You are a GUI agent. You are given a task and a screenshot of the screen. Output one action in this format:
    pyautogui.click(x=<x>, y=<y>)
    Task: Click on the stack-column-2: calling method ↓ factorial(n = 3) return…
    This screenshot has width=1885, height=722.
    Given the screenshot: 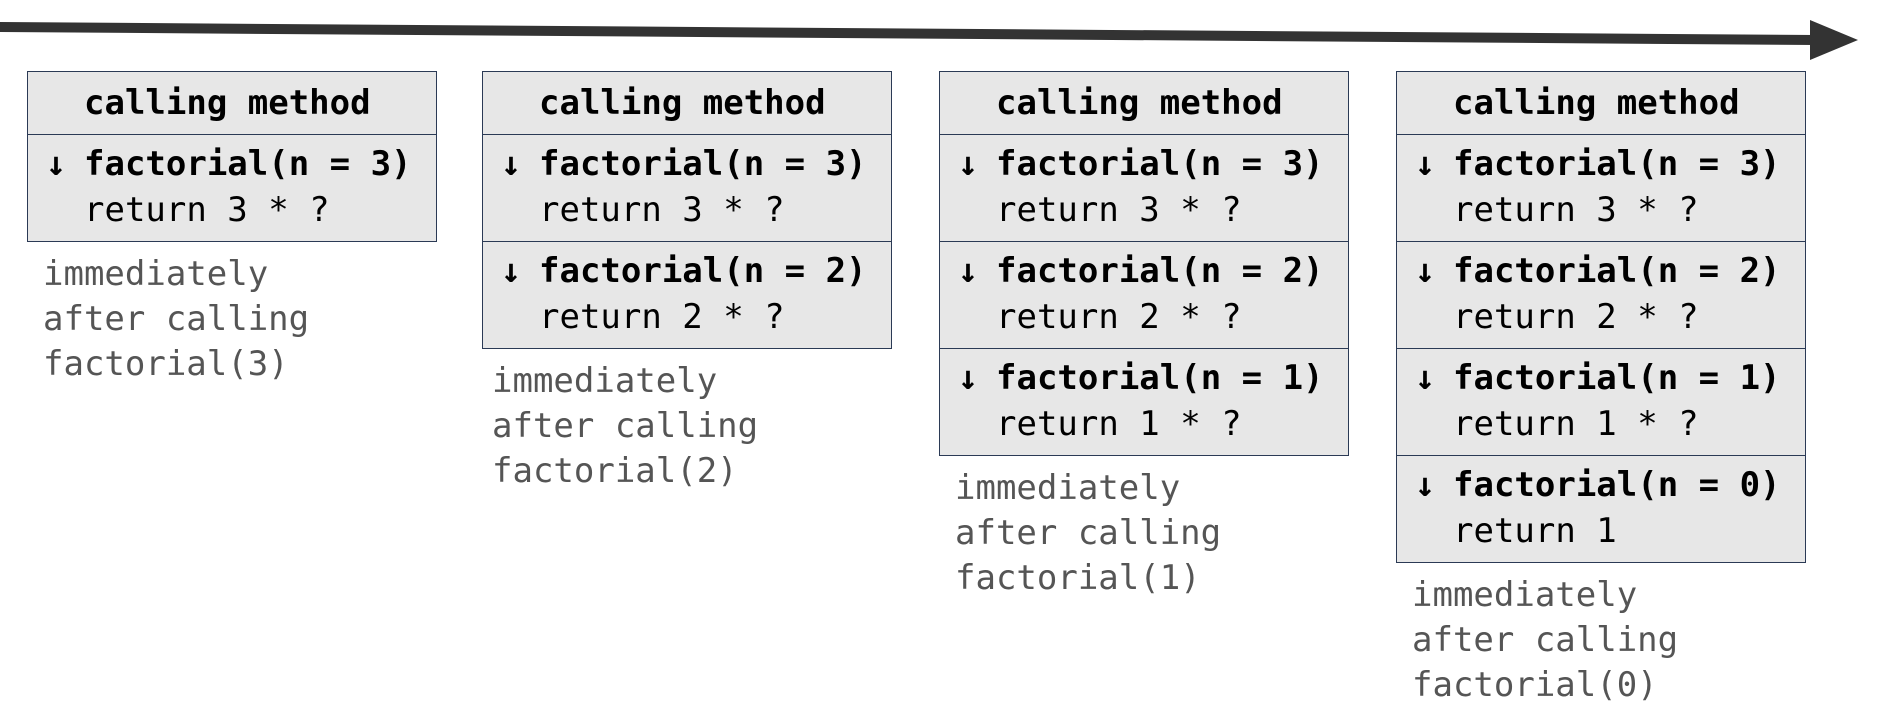 What is the action you would take?
    pyautogui.click(x=687, y=282)
    